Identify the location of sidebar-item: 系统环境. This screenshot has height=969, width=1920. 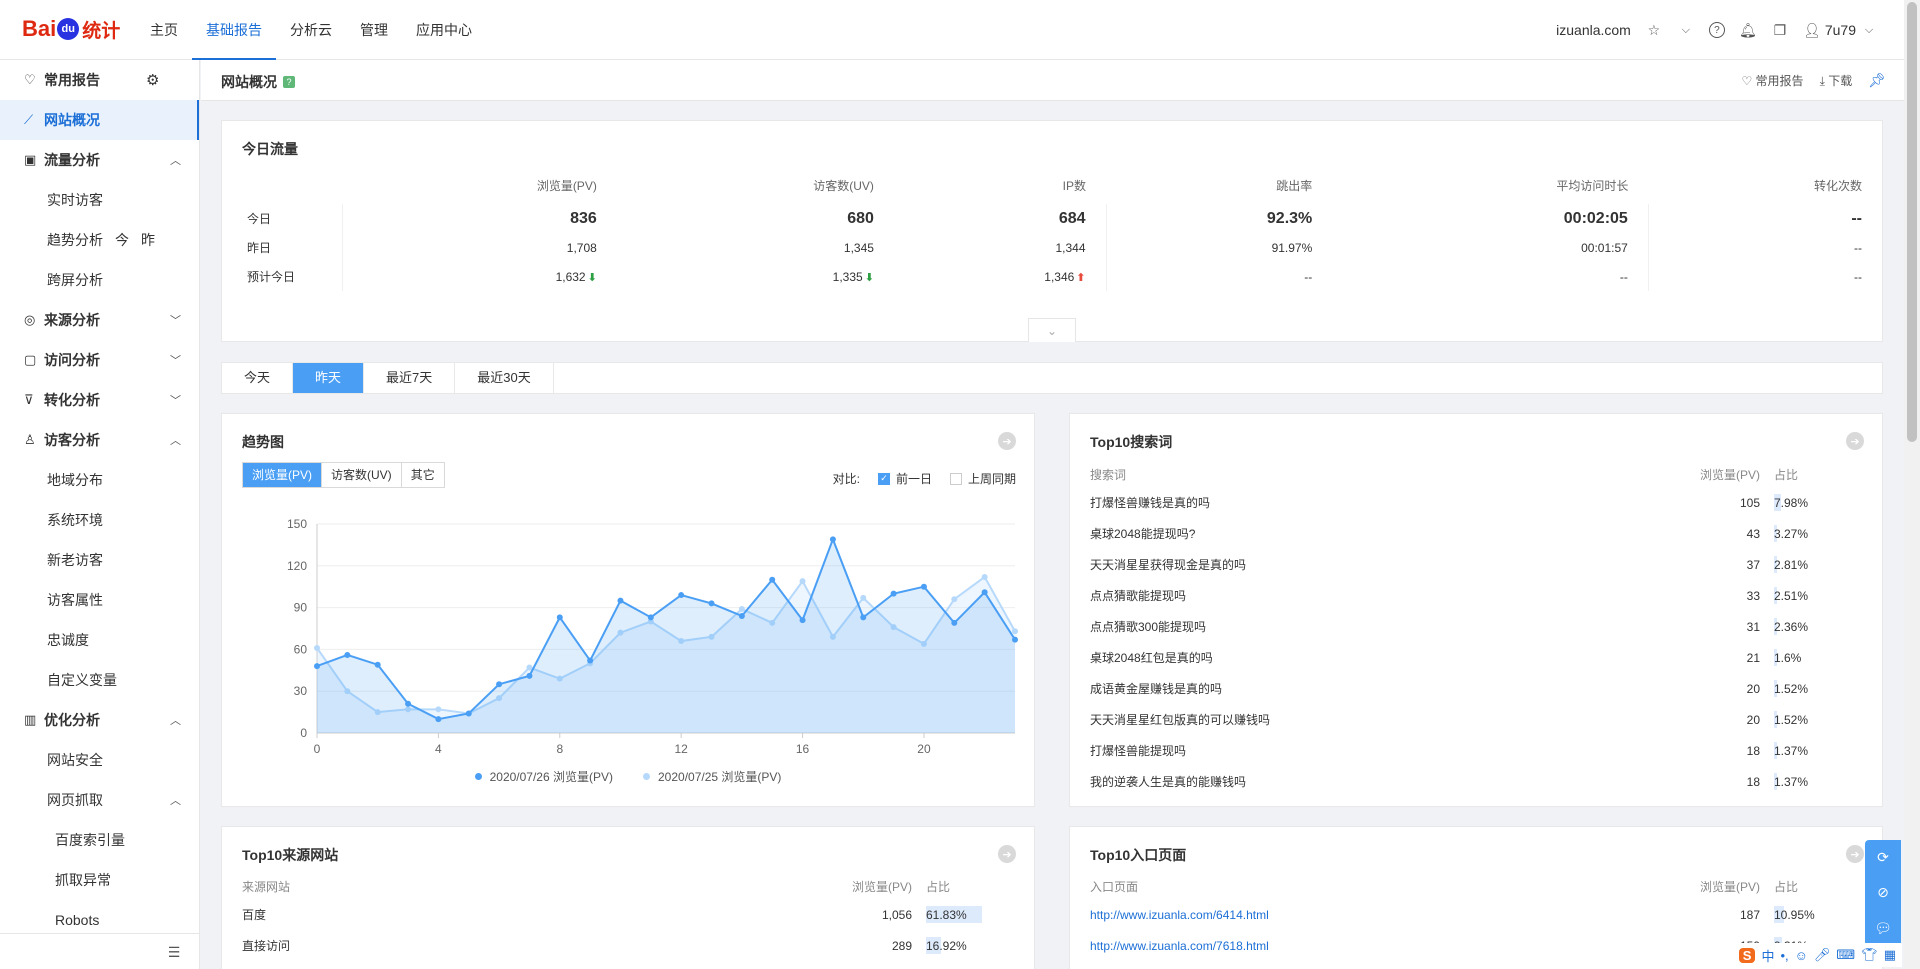
(99, 520).